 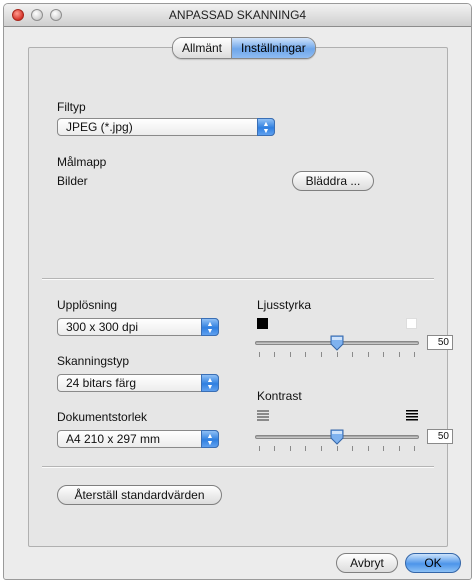 I want to click on low-contrast-icon, so click(x=263, y=415).